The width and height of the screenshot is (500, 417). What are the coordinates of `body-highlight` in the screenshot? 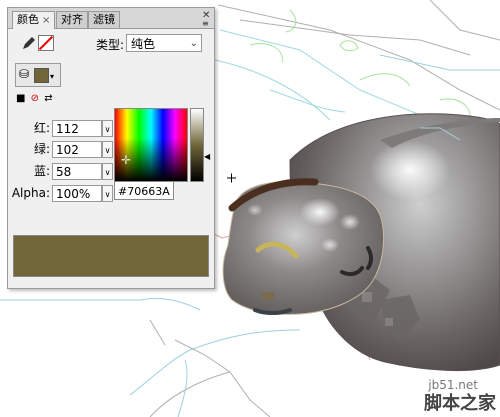 It's located at (410, 170).